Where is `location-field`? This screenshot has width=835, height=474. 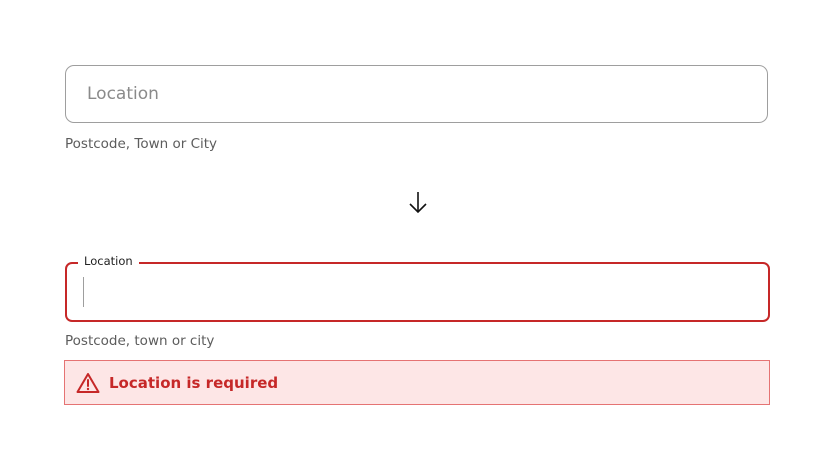 location-field is located at coordinates (416, 94).